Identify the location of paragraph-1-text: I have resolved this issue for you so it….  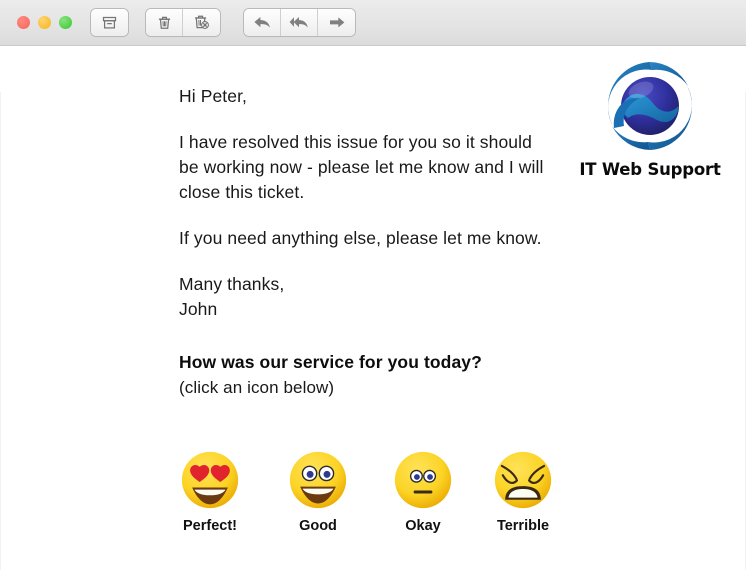
(361, 167).